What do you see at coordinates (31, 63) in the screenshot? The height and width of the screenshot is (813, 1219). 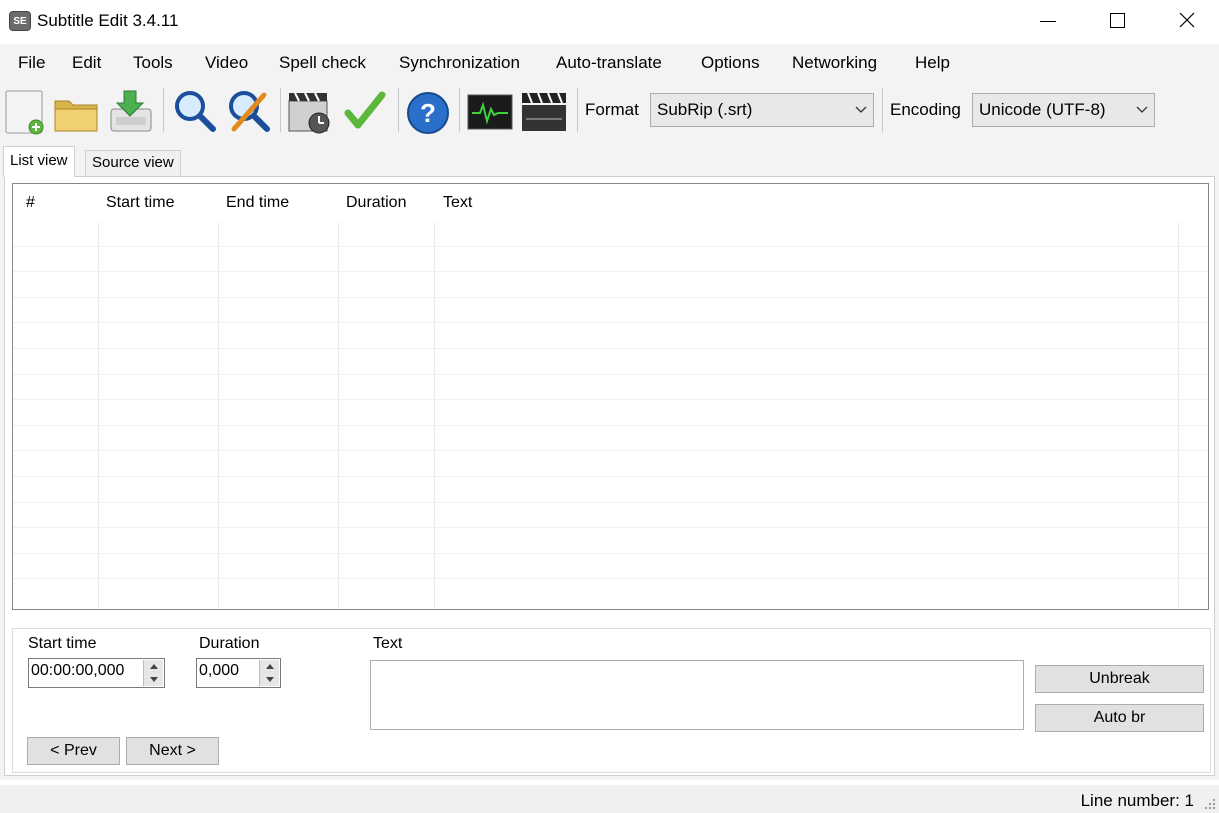 I see `menu-file: File` at bounding box center [31, 63].